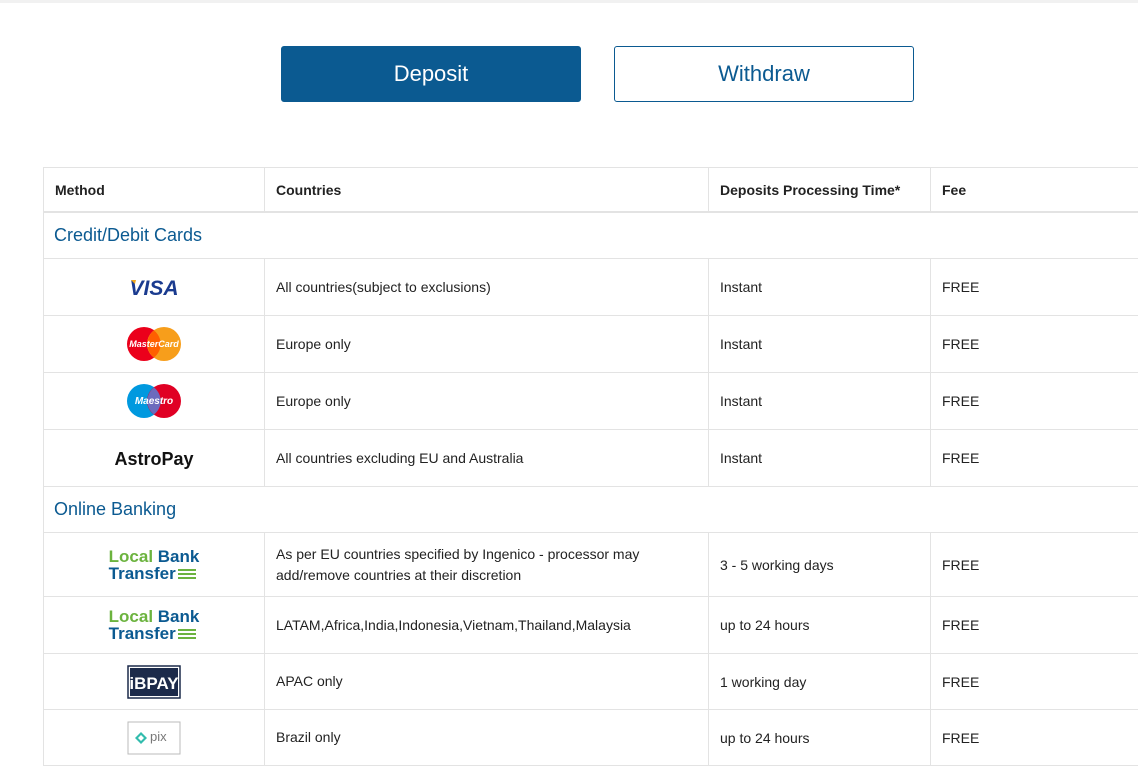  I want to click on section-title-cards: Credit/Debit Cards, so click(590, 235).